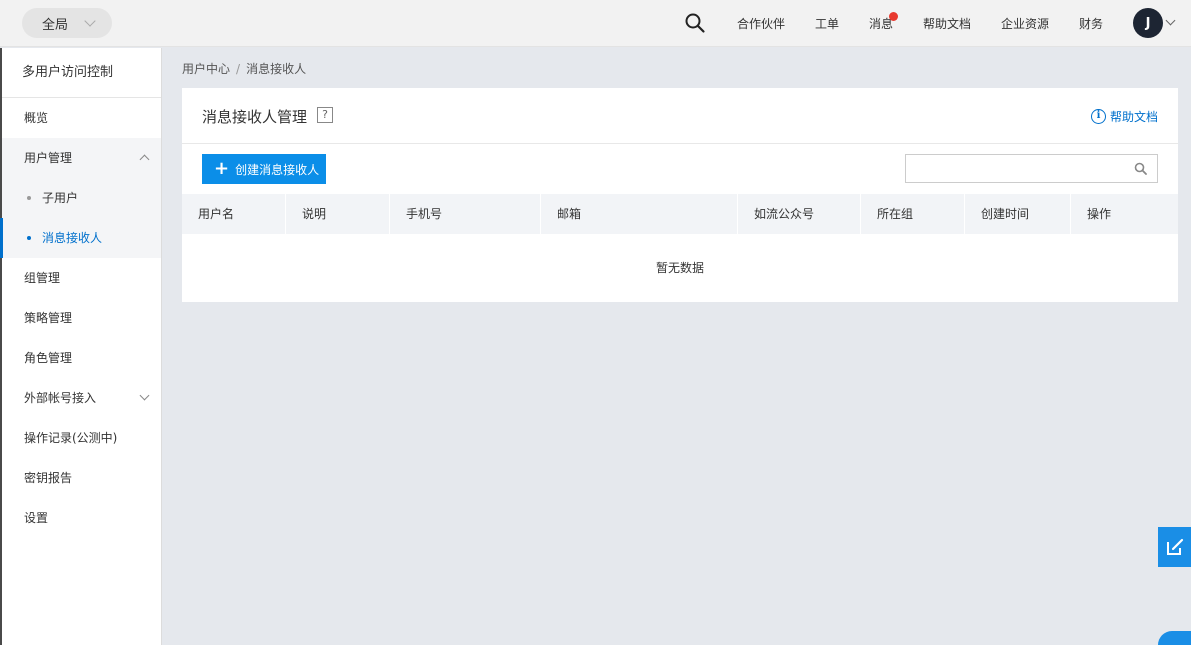 Image resolution: width=1191 pixels, height=645 pixels. I want to click on panel-header: 消息接收人管理 ? i 帮助文档, so click(680, 116).